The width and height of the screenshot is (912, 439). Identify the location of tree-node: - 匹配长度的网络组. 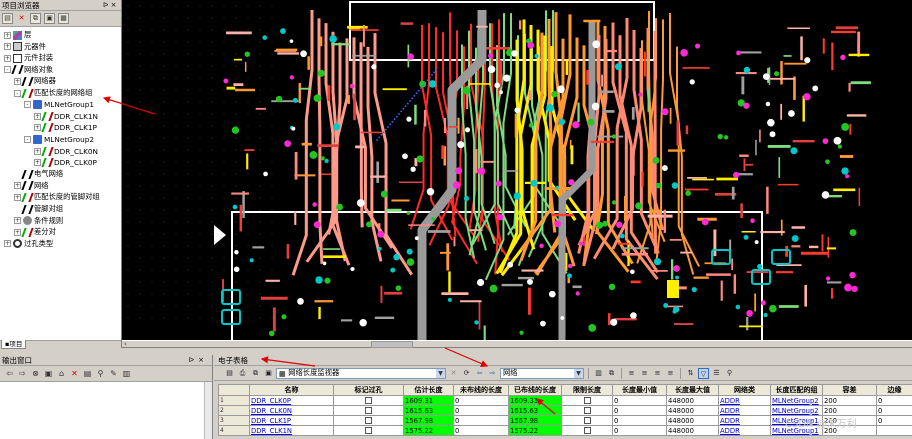
(53, 93).